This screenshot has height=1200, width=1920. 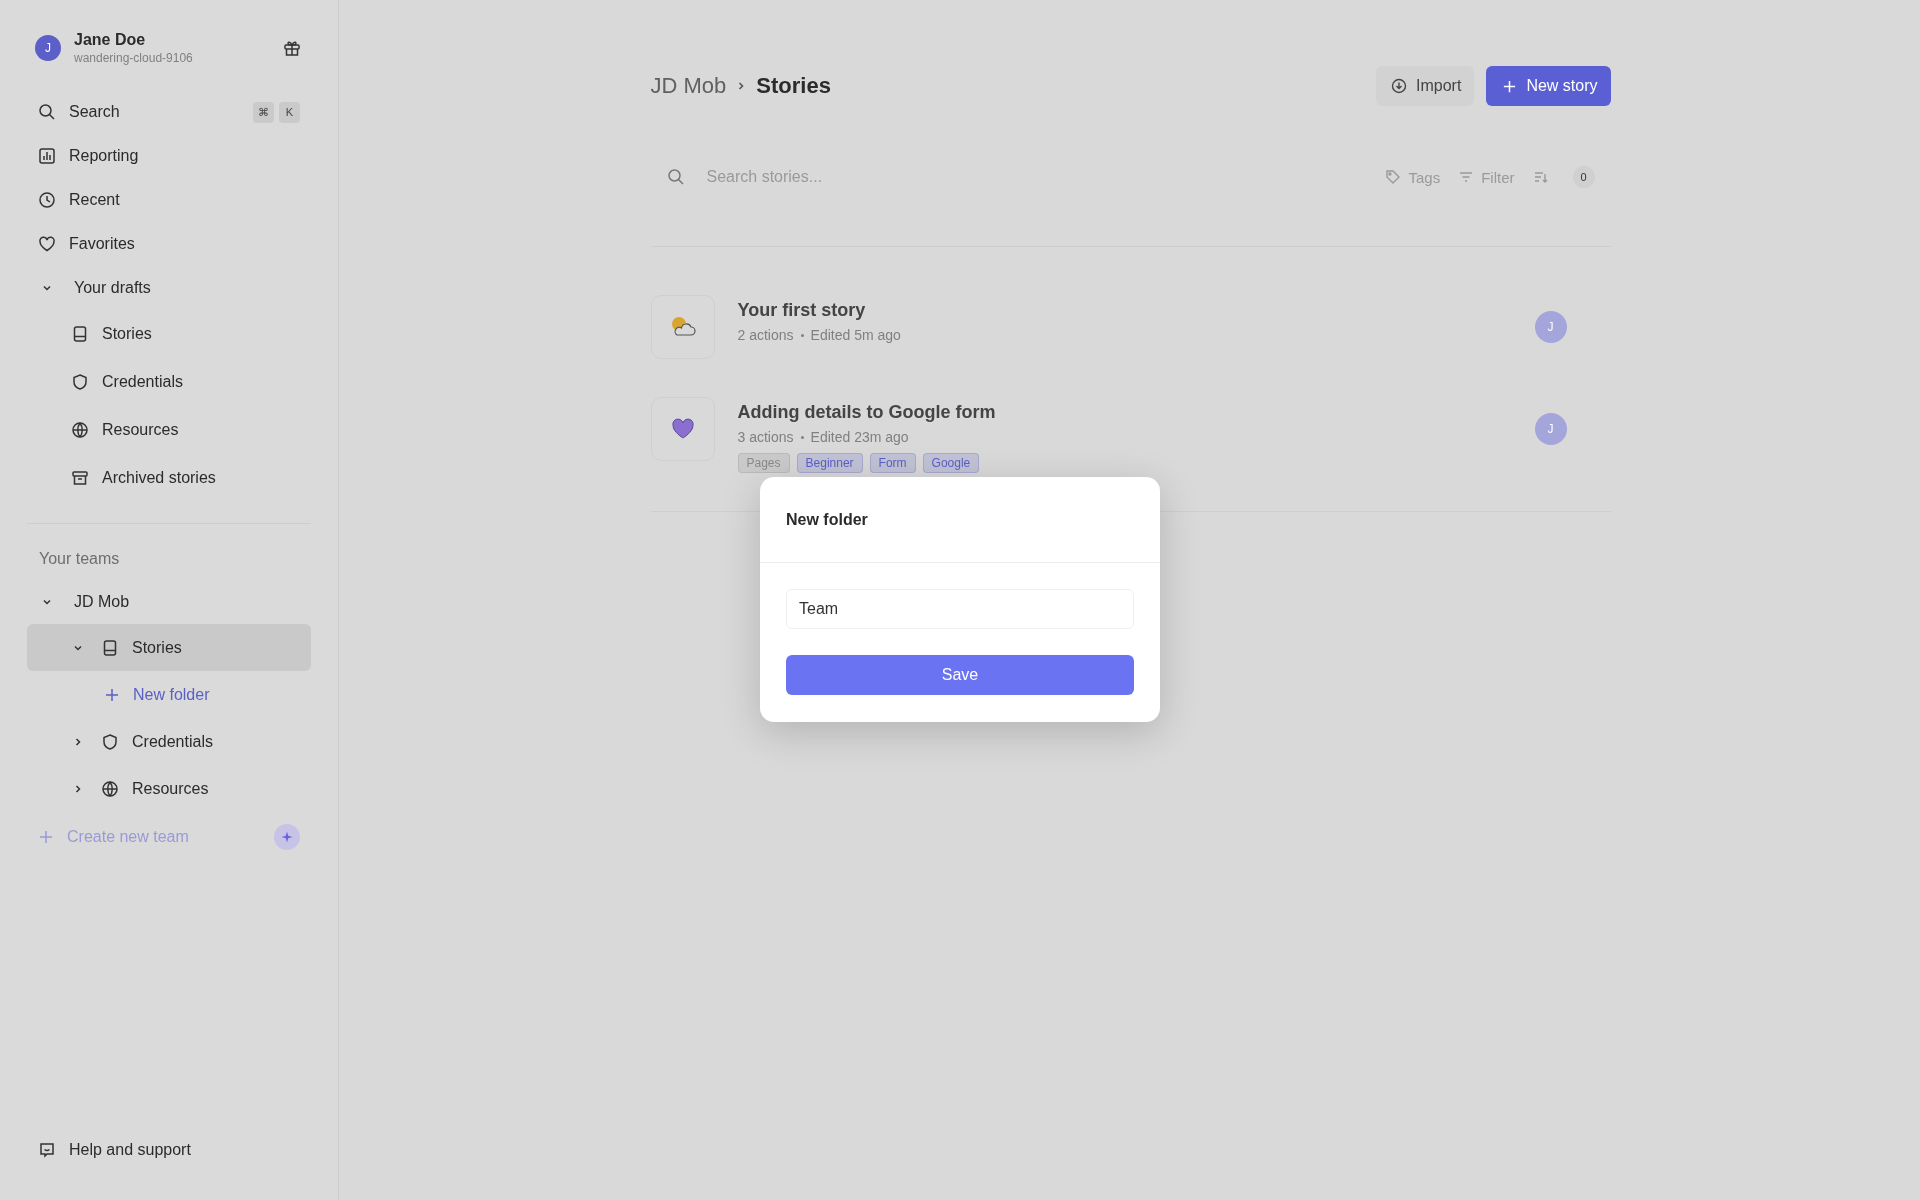 What do you see at coordinates (134, 58) in the screenshot?
I see `user-handle: wandering-cloud-9106` at bounding box center [134, 58].